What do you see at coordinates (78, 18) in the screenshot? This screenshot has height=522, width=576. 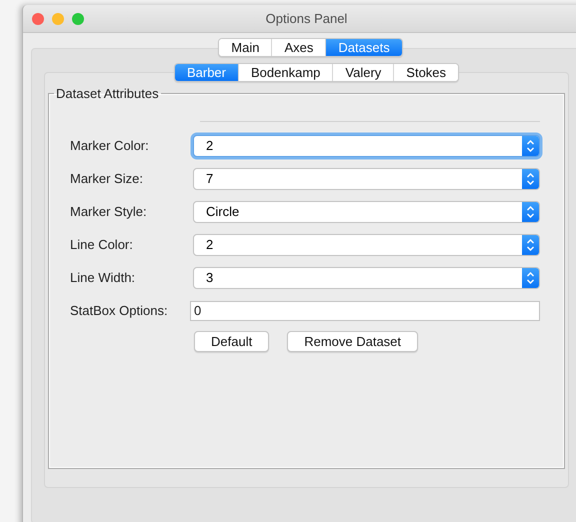 I see `zoom-button` at bounding box center [78, 18].